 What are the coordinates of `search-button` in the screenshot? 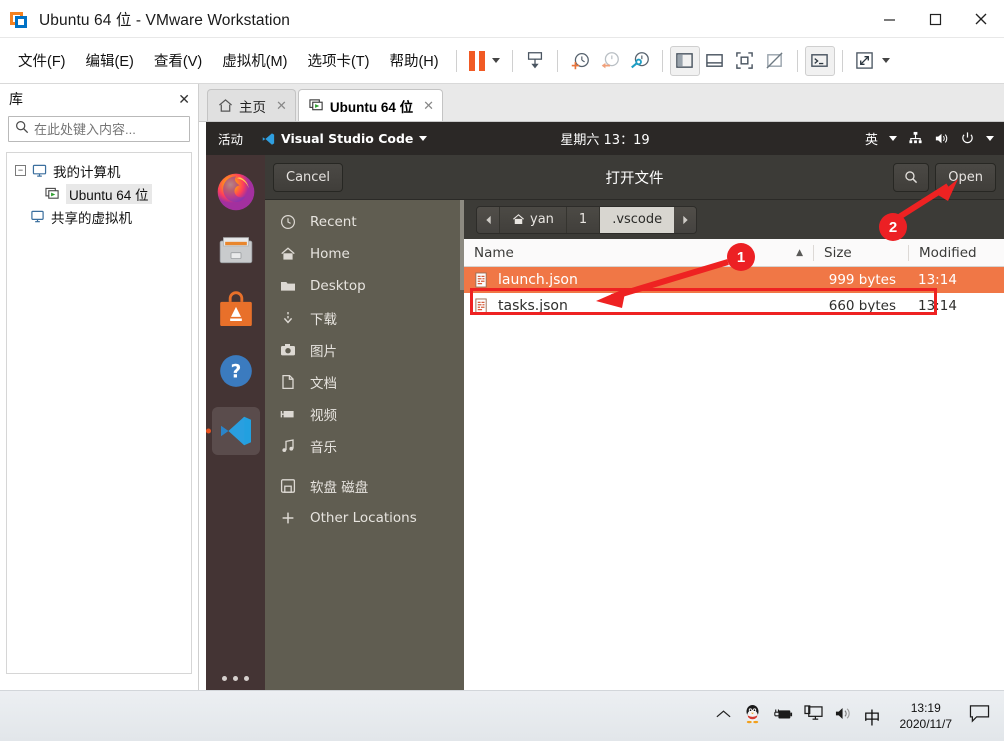 It's located at (911, 177).